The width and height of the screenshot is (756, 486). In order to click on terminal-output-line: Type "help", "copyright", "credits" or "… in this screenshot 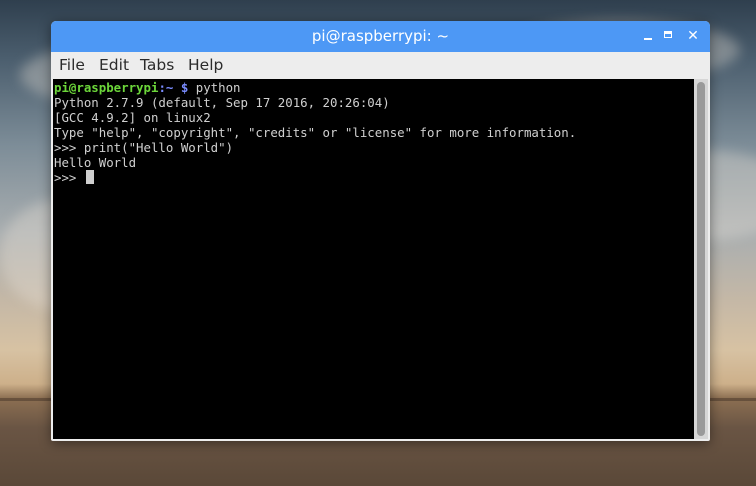, I will do `click(315, 132)`.